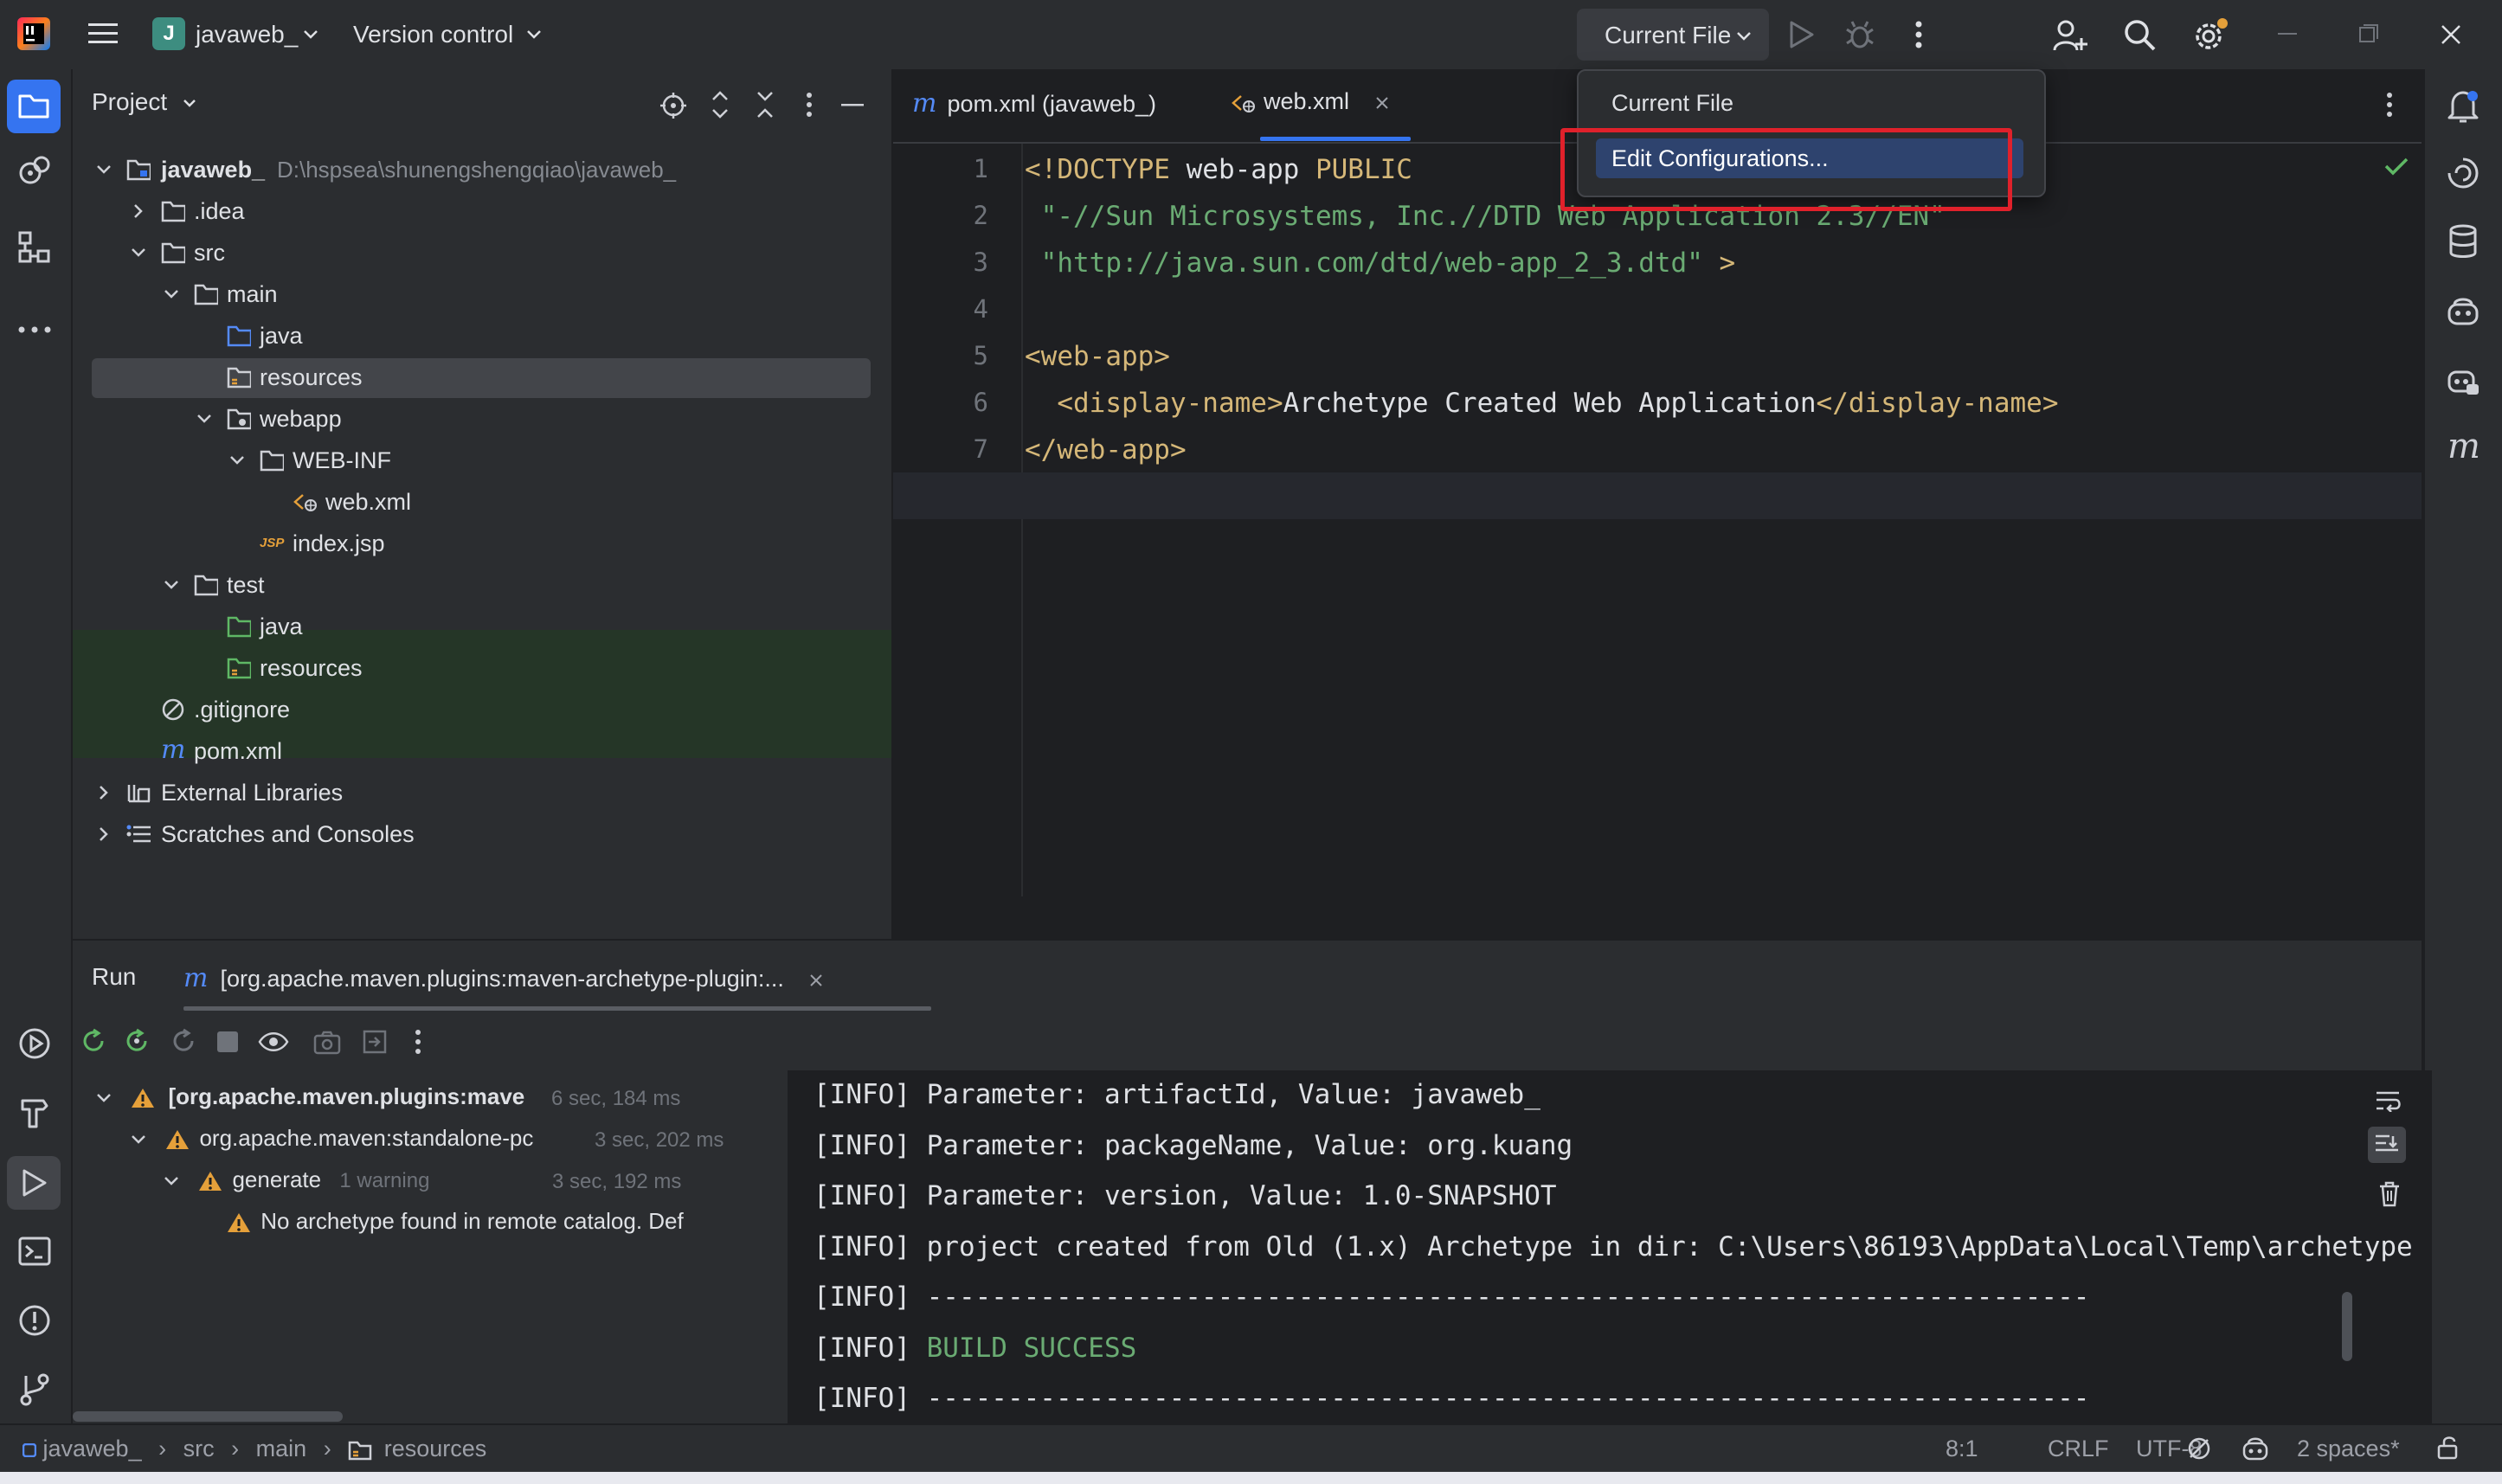 This screenshot has width=2502, height=1484. What do you see at coordinates (2347, 1326) in the screenshot?
I see `console-scrollbar` at bounding box center [2347, 1326].